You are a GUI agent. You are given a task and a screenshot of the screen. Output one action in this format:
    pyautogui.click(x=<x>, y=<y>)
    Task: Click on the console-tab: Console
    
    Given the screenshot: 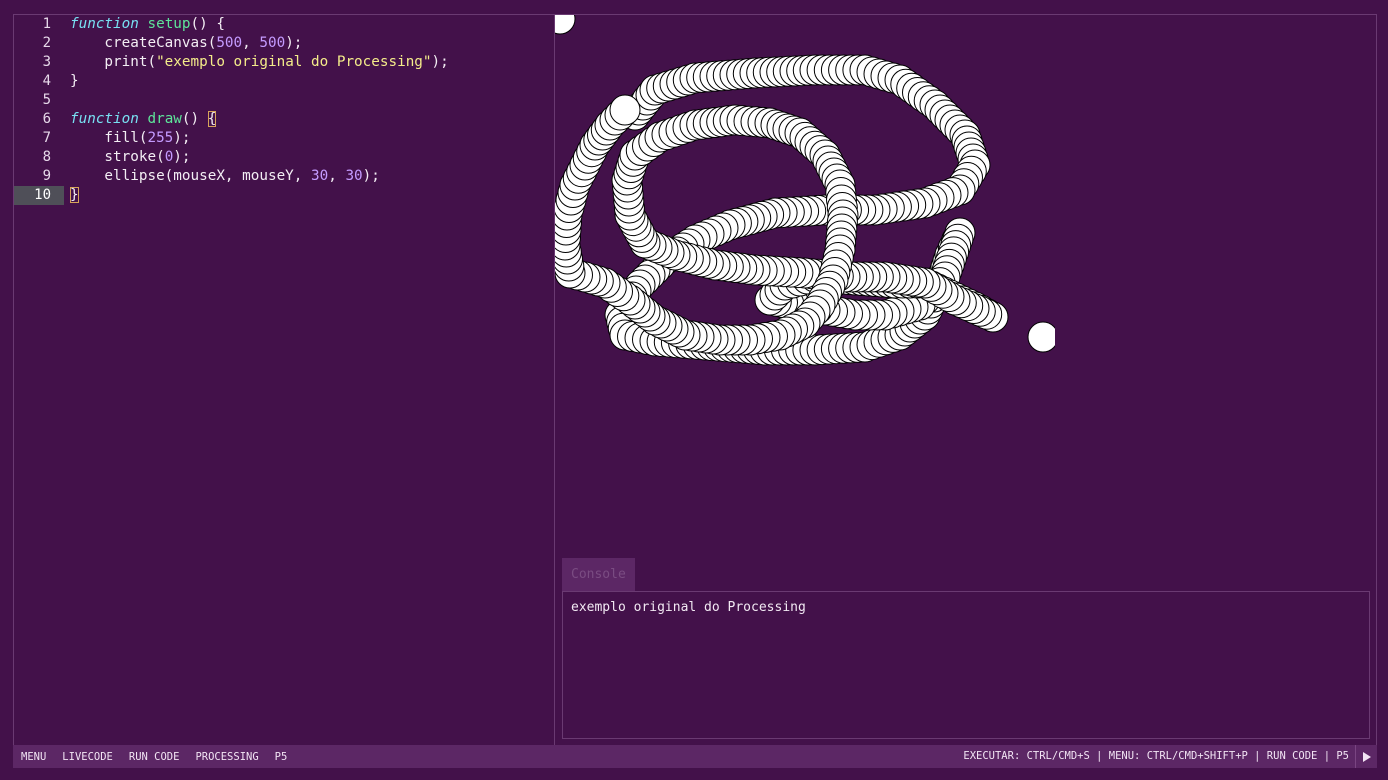 What is the action you would take?
    pyautogui.click(x=598, y=574)
    